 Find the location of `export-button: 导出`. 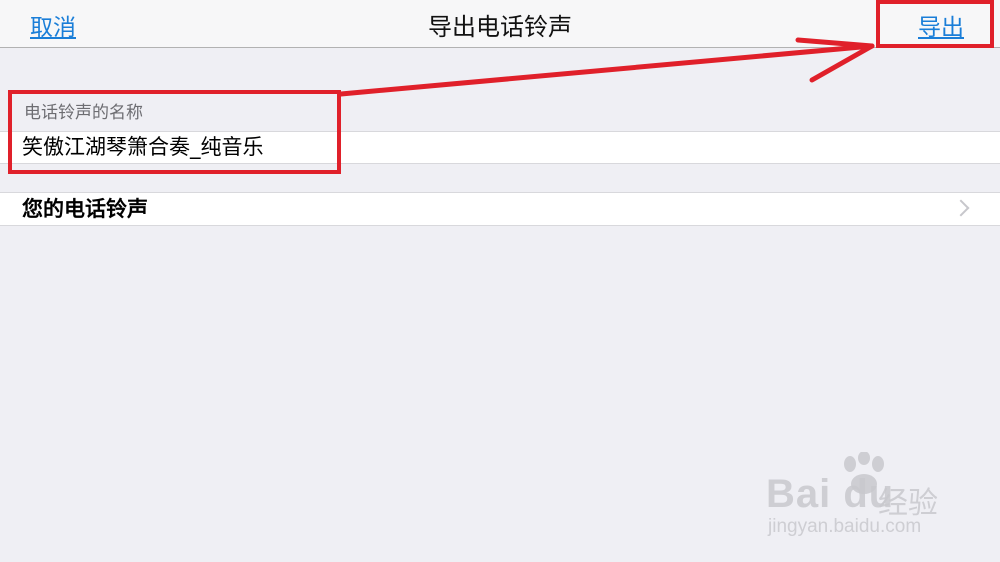

export-button: 导出 is located at coordinates (941, 25).